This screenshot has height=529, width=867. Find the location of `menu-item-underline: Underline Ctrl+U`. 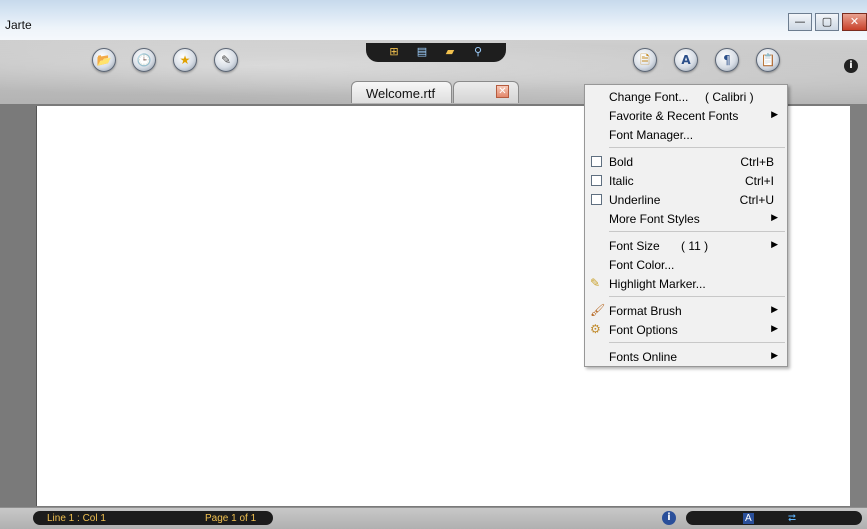

menu-item-underline: Underline Ctrl+U is located at coordinates (686, 199).